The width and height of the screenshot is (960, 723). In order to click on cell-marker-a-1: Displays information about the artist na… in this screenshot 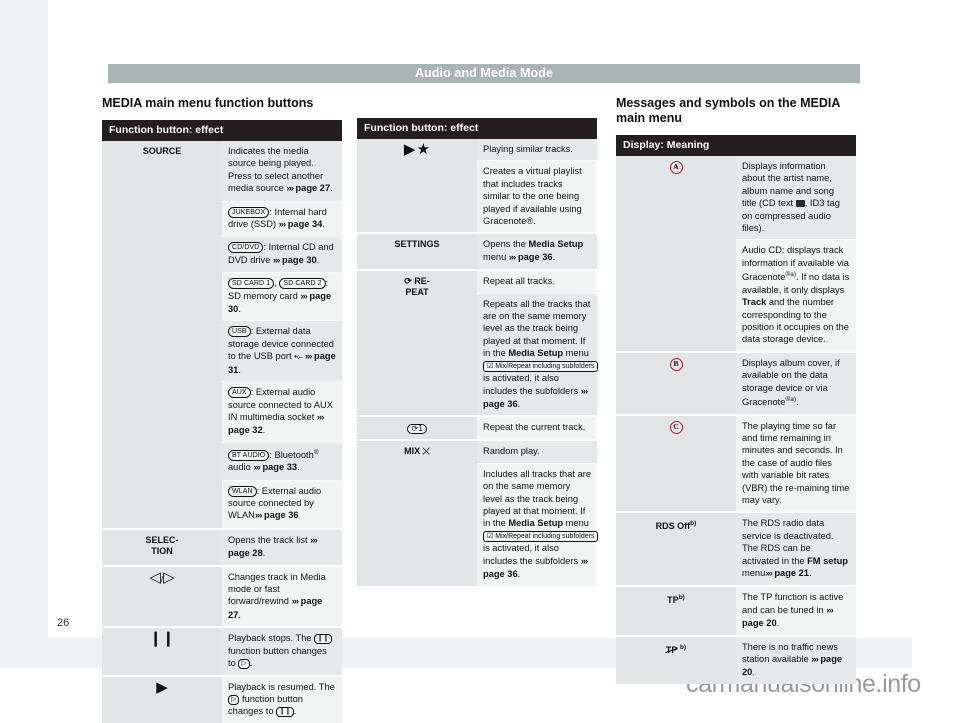, I will do `click(796, 198)`.